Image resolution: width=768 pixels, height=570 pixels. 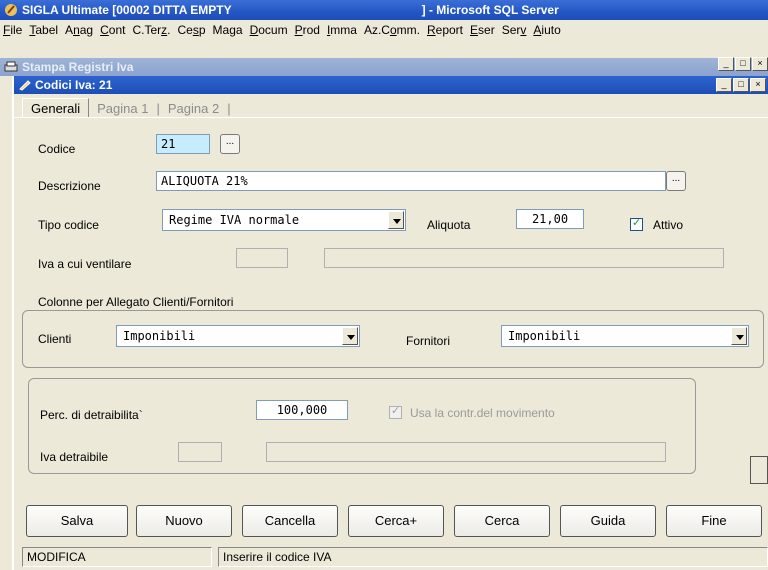 I want to click on aliquota-label: Aliquota, so click(x=449, y=225).